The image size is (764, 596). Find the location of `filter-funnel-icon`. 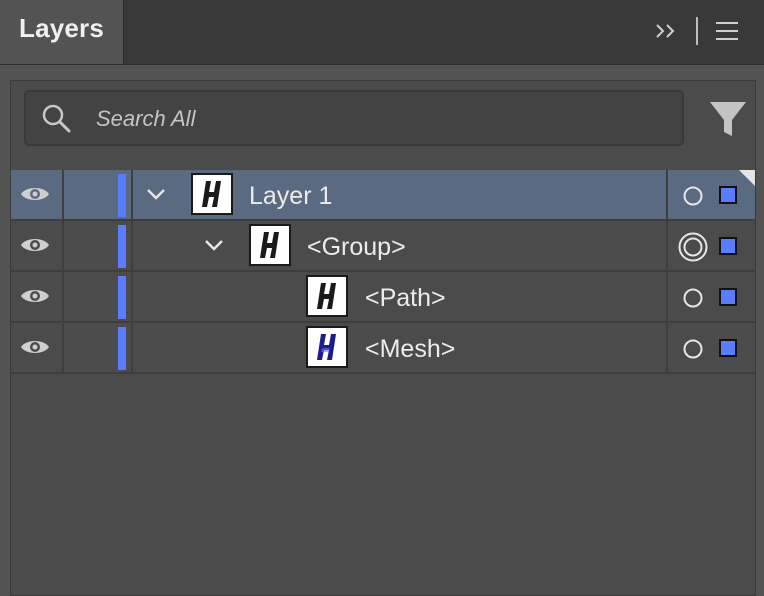

filter-funnel-icon is located at coordinates (728, 119).